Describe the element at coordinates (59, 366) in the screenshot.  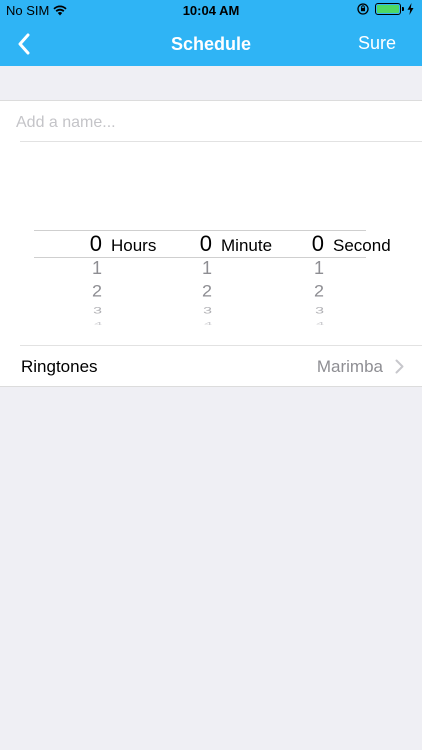
I see `ringtones-label: Ringtones` at that location.